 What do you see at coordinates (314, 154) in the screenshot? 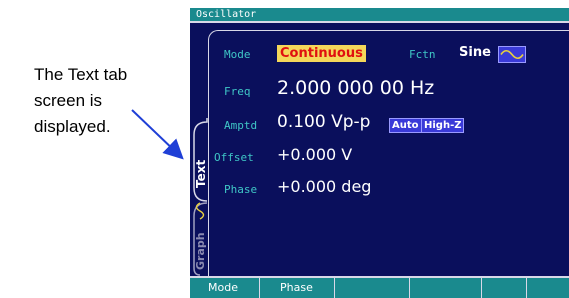
I see `offset-value: +0.000 V` at bounding box center [314, 154].